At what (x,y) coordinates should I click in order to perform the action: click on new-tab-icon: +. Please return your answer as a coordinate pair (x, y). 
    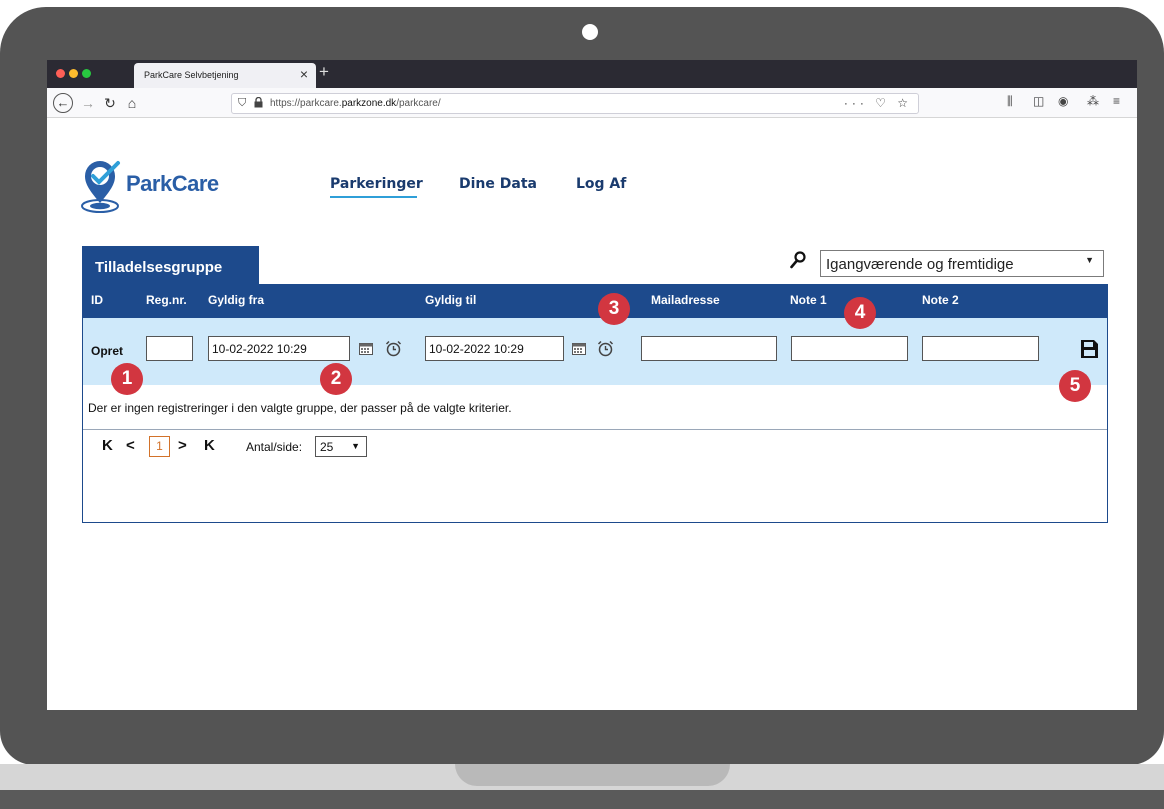
    Looking at the image, I should click on (324, 72).